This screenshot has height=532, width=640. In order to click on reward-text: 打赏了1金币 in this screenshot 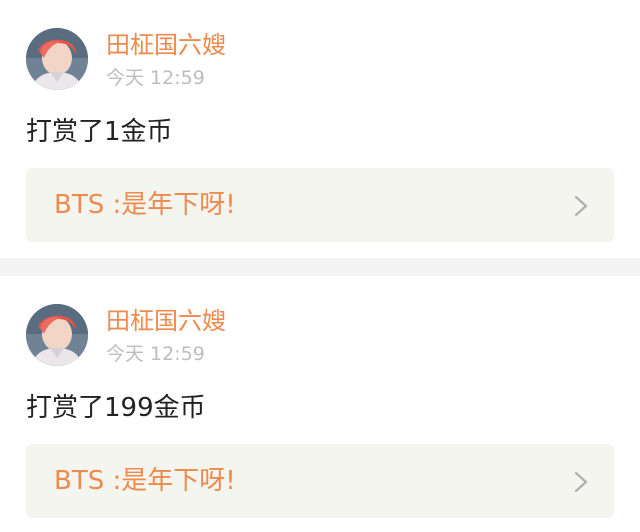, I will do `click(99, 132)`.